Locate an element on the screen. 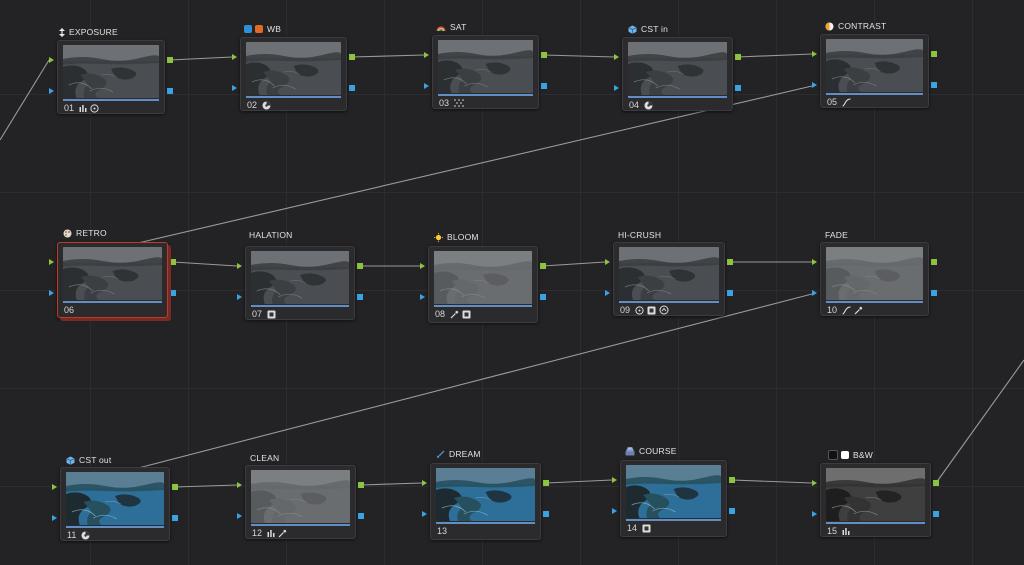  bw-swatches-icon is located at coordinates (838, 455).